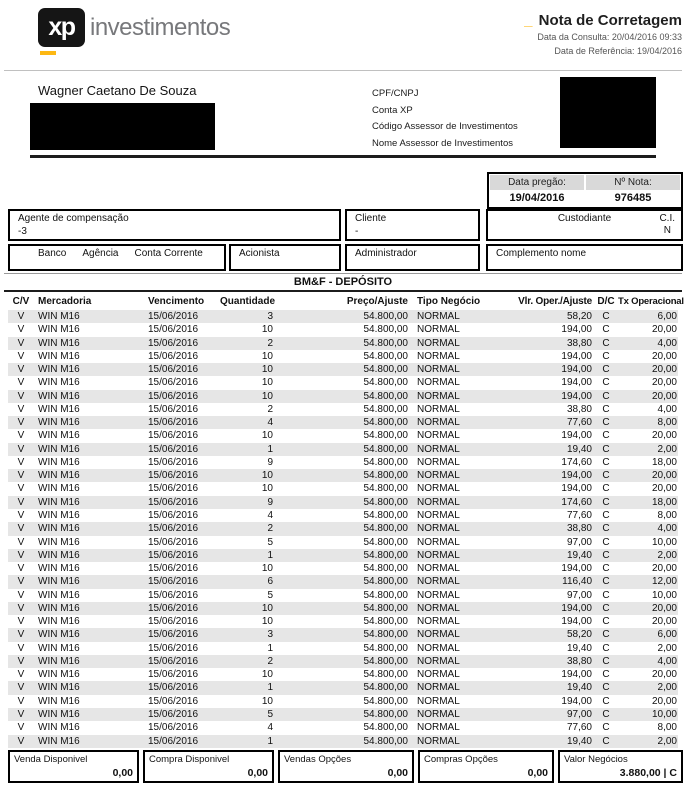  What do you see at coordinates (270, 423) in the screenshot?
I see `table-cell: 4` at bounding box center [270, 423].